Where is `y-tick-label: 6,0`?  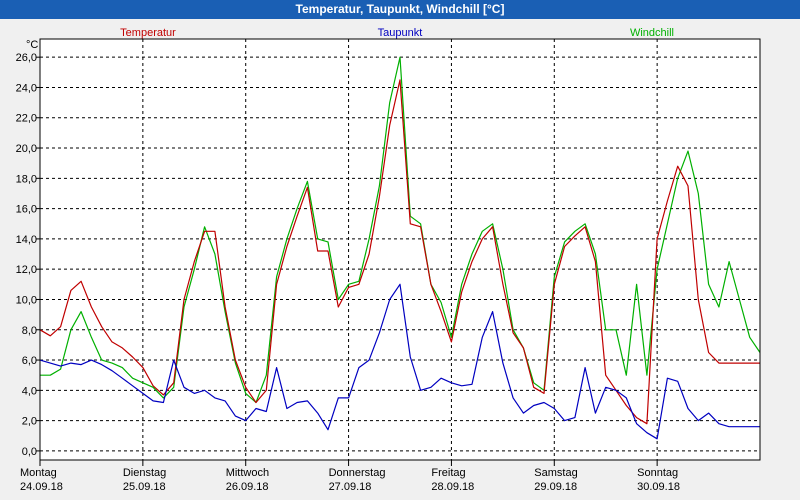
y-tick-label: 6,0 is located at coordinates (29, 361).